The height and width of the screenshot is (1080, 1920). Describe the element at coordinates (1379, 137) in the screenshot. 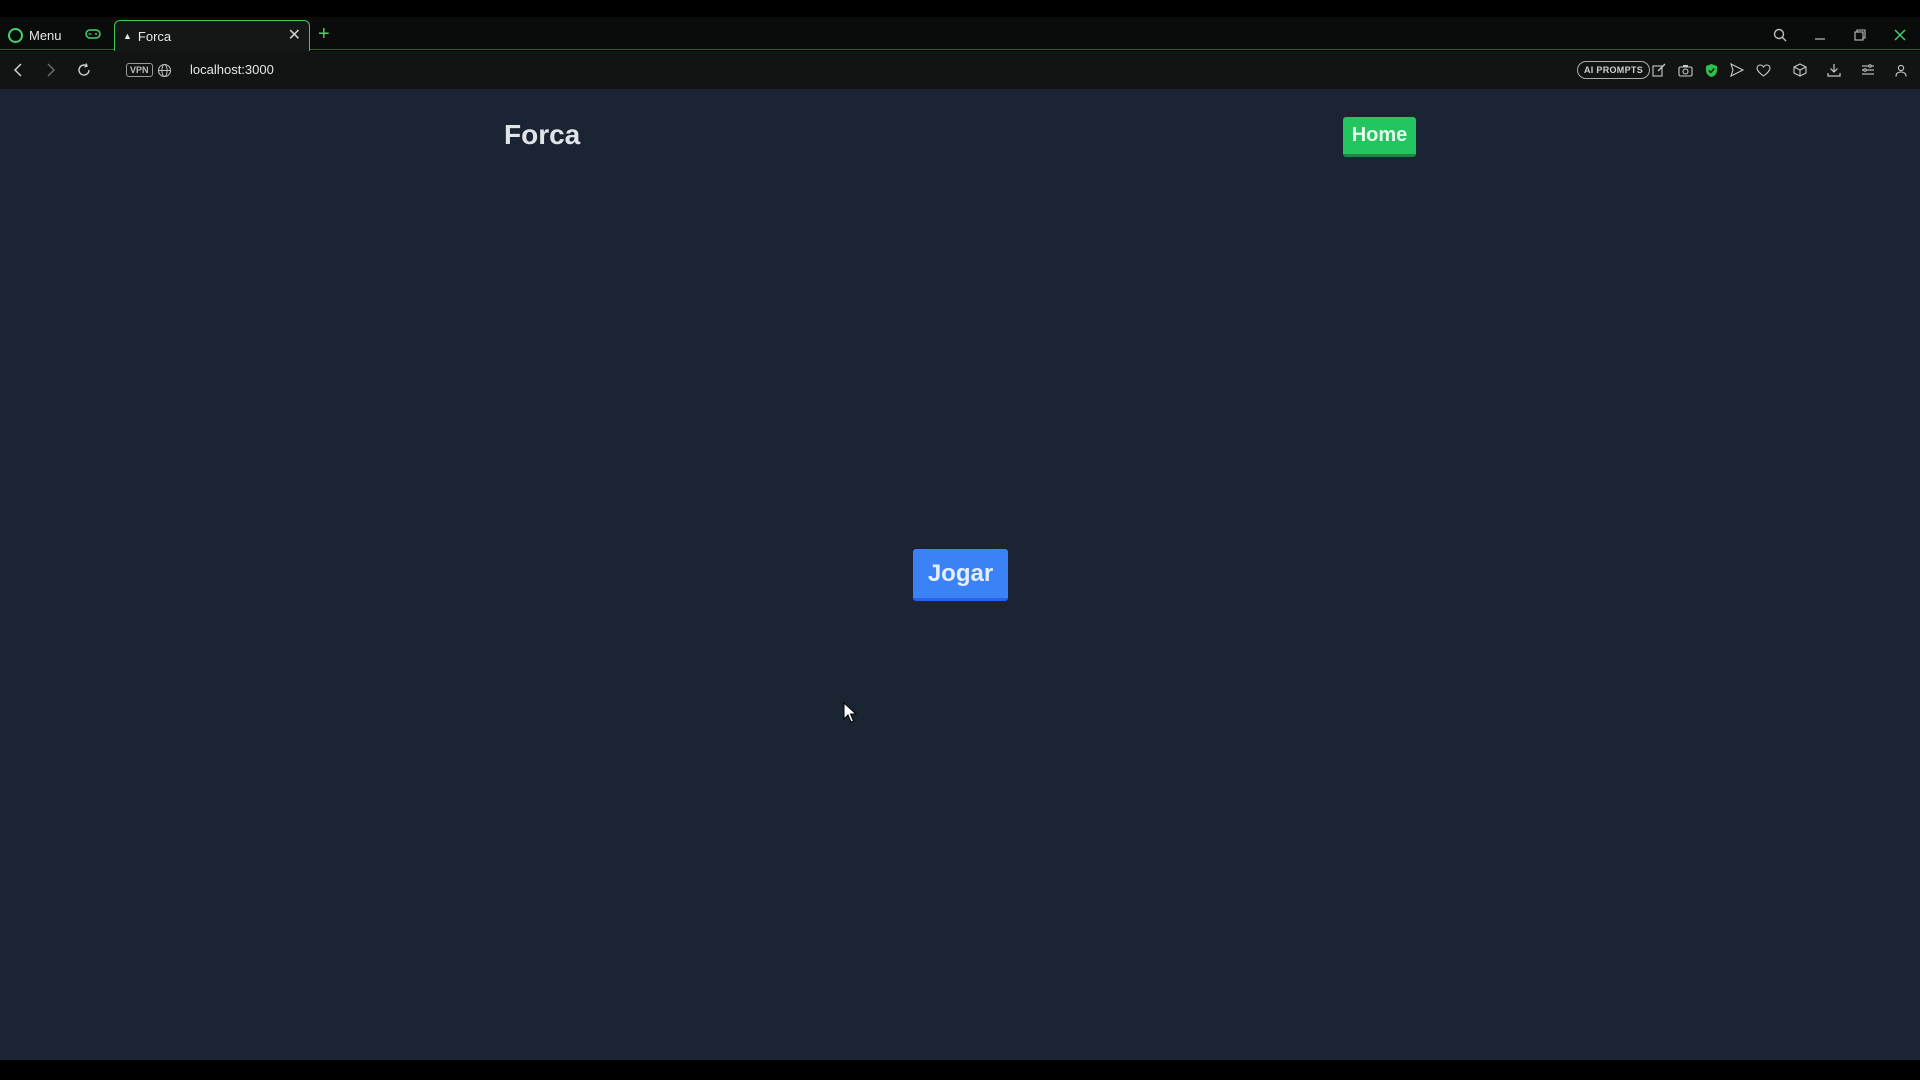

I see `home-button: Home` at that location.